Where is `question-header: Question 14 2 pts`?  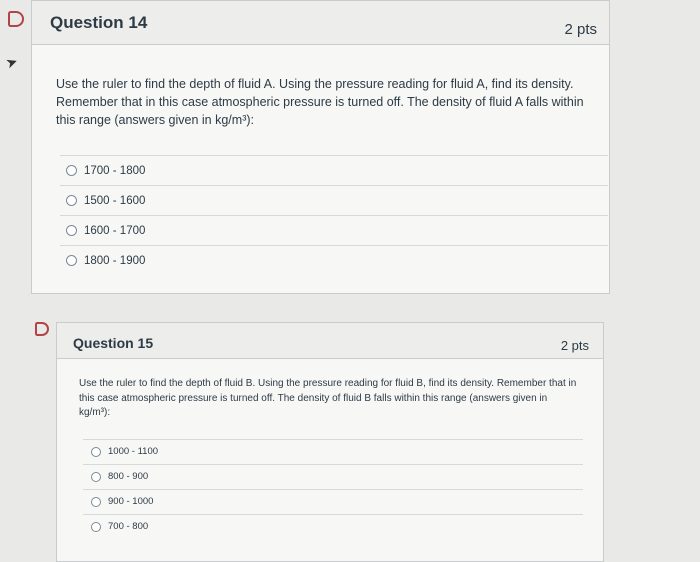 question-header: Question 14 2 pts is located at coordinates (320, 23).